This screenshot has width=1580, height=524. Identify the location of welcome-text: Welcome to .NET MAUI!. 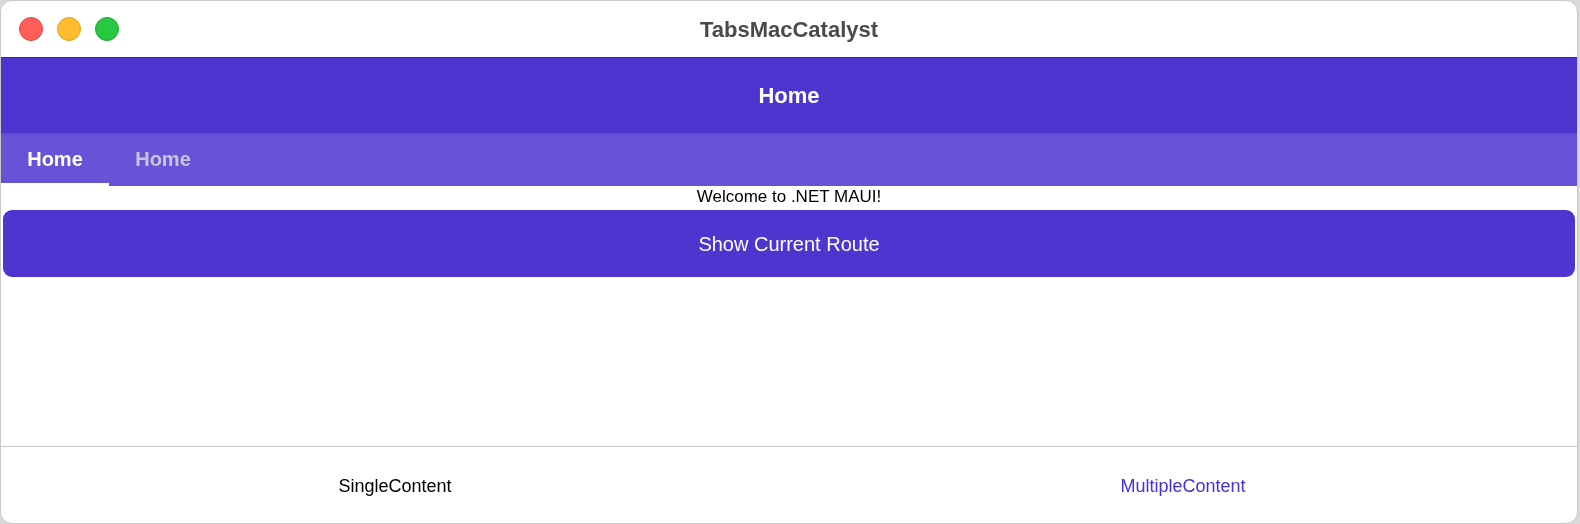
(789, 197).